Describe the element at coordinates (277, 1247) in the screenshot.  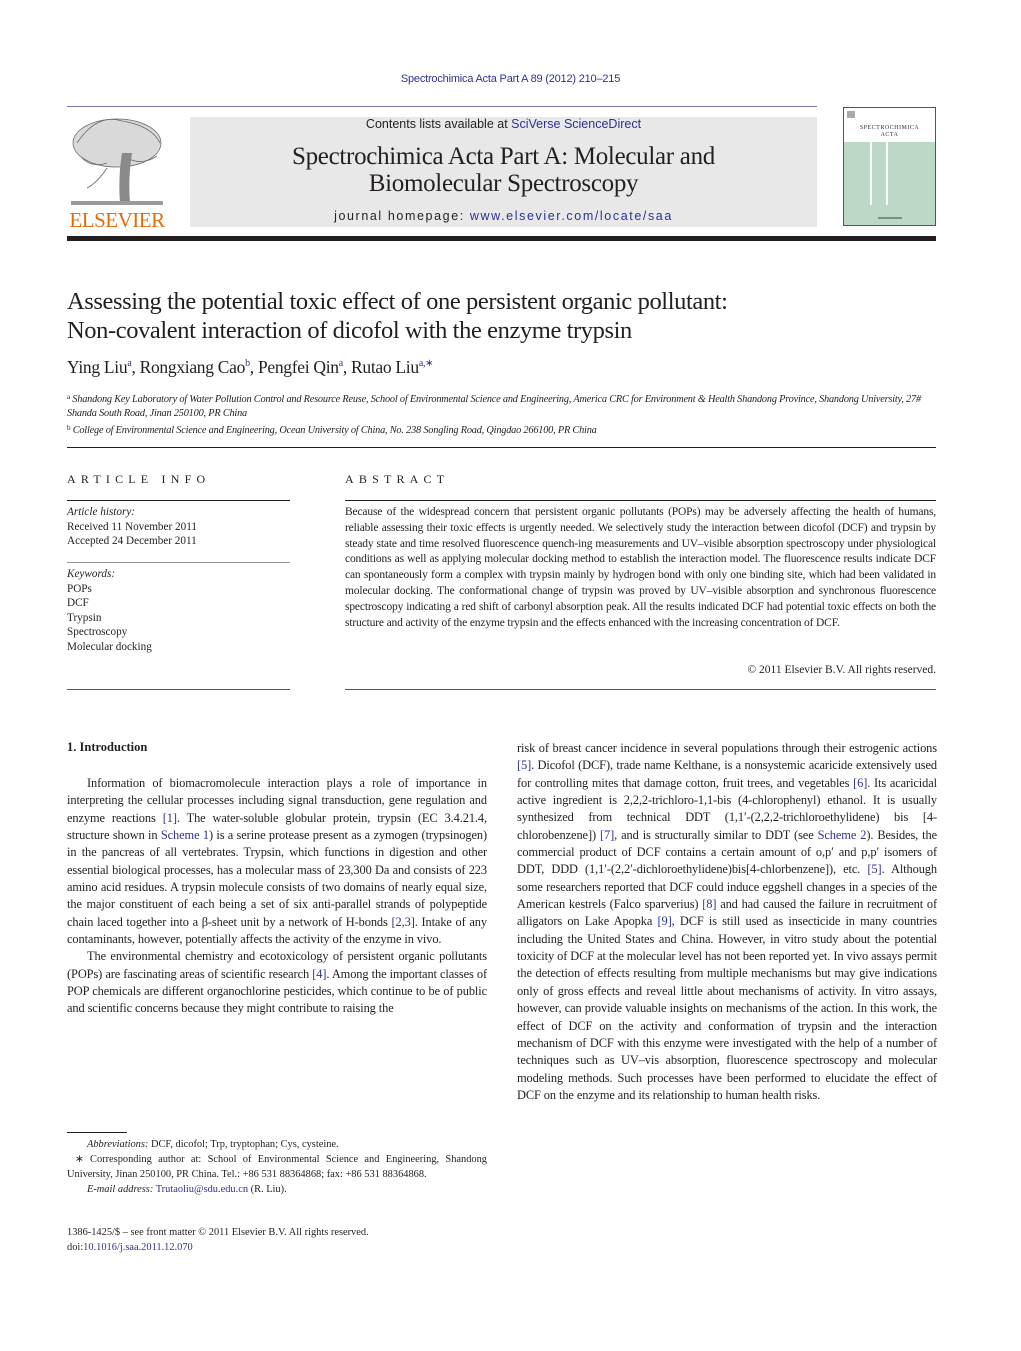
I see `doi-line: doi:10.1016/j.saa.2011.12.070` at that location.